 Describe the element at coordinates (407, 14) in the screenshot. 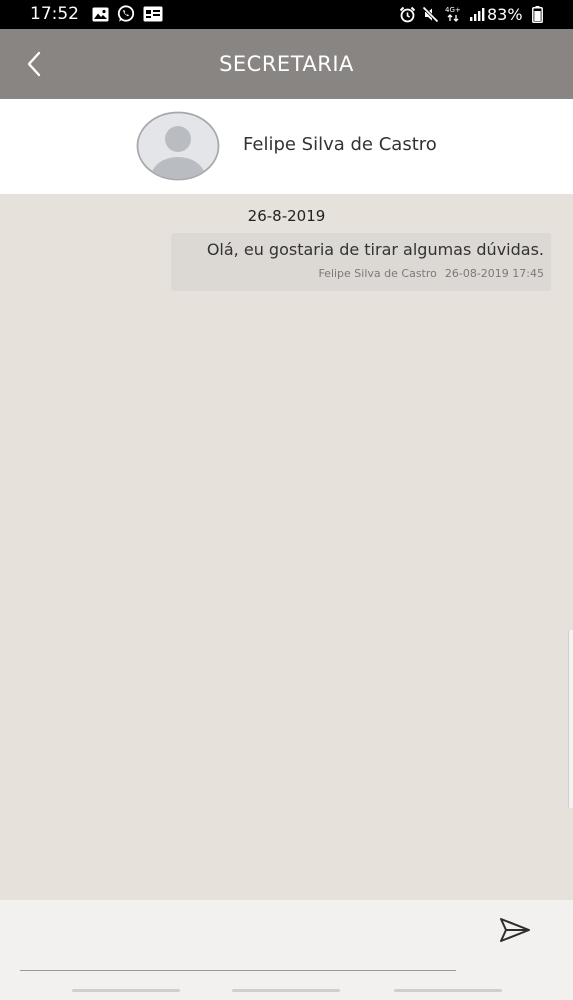

I see `alarm-icon` at that location.